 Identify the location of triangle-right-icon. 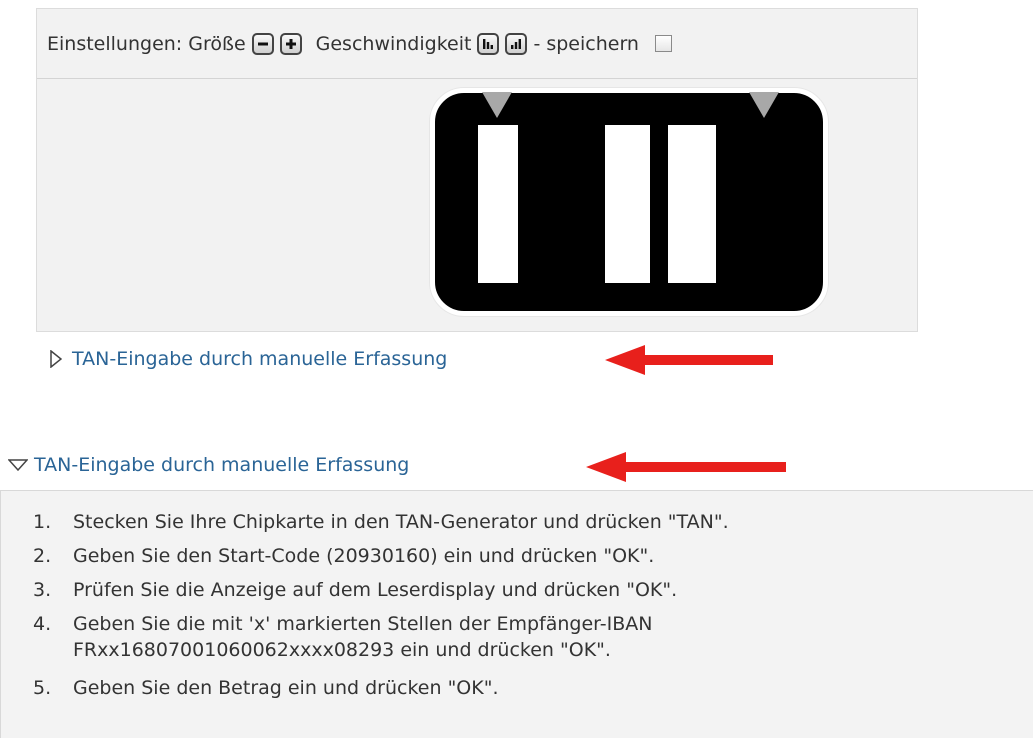
(56, 359).